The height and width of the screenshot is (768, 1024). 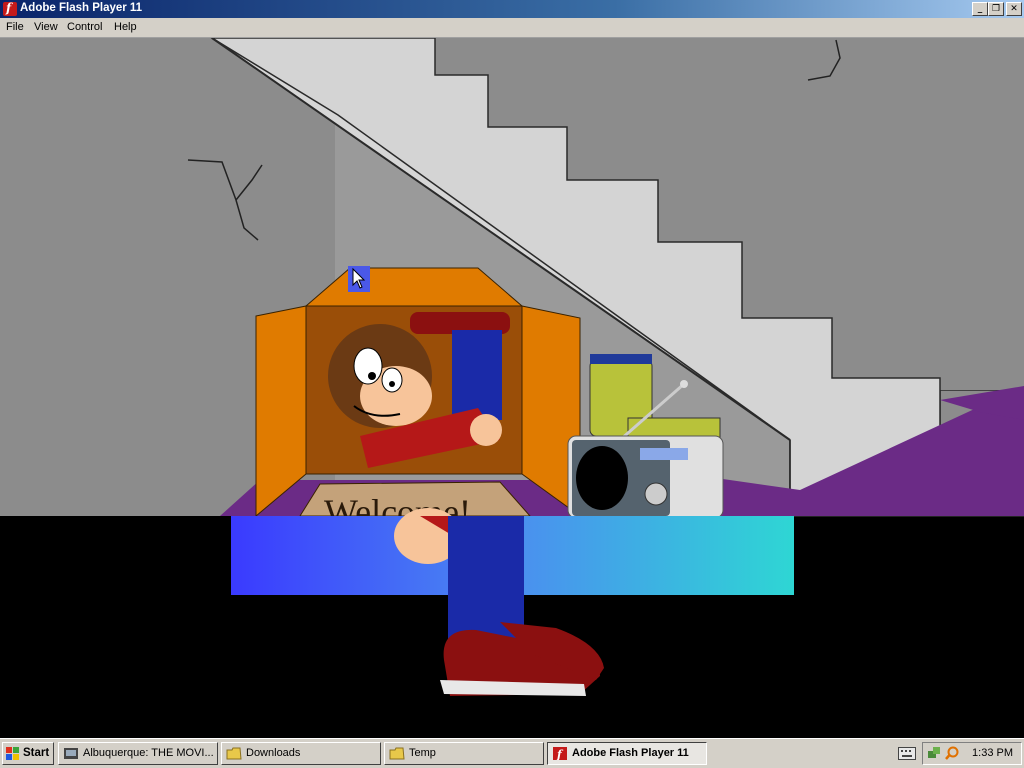 What do you see at coordinates (71, 753) in the screenshot?
I see `browser-icon` at bounding box center [71, 753].